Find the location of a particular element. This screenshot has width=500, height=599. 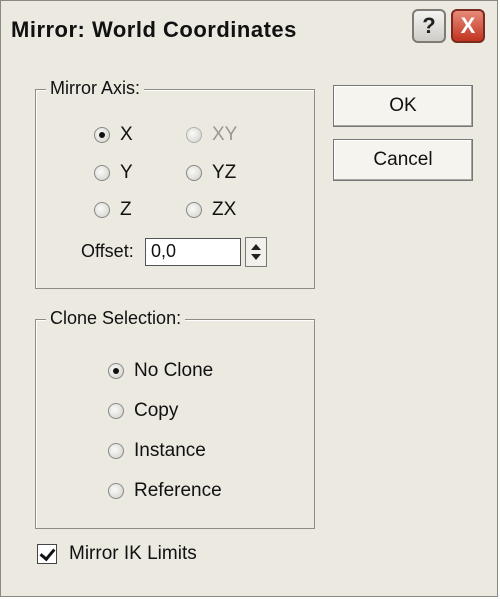

axis-radio-label: X is located at coordinates (126, 134).